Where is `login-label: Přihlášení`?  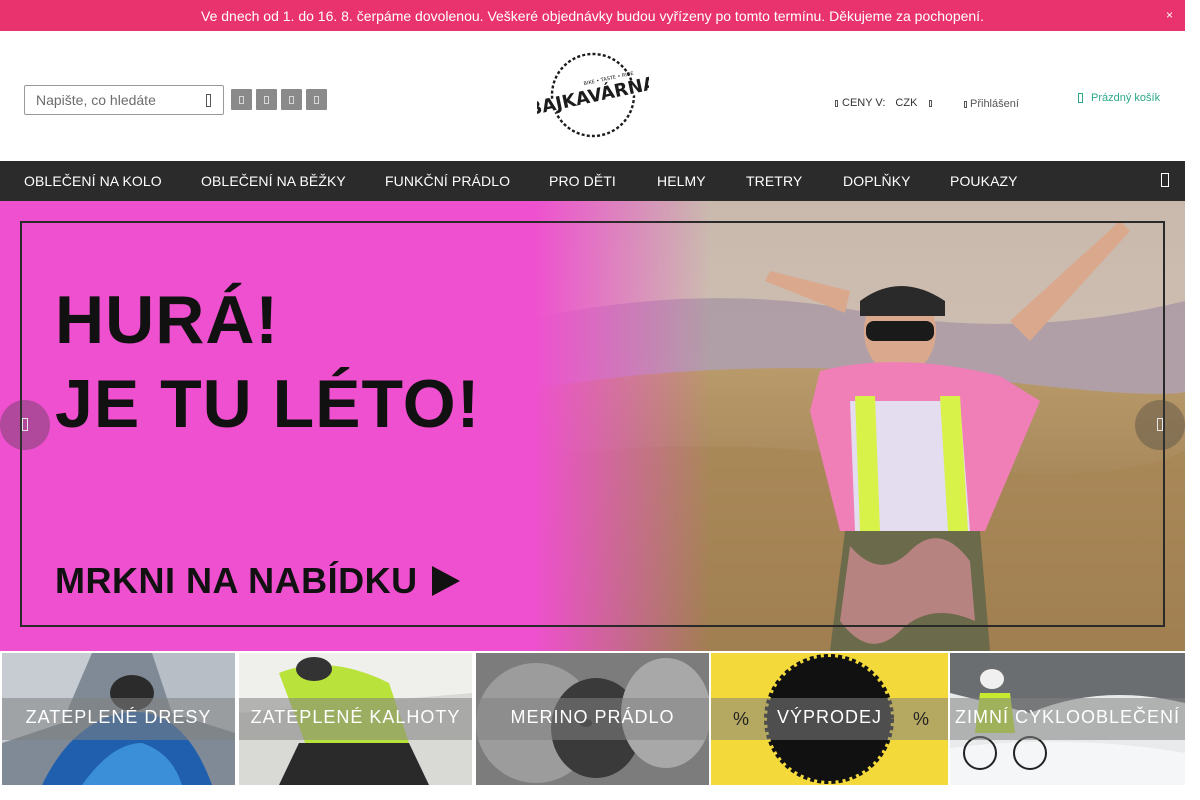
login-label: Přihlášení is located at coordinates (994, 104).